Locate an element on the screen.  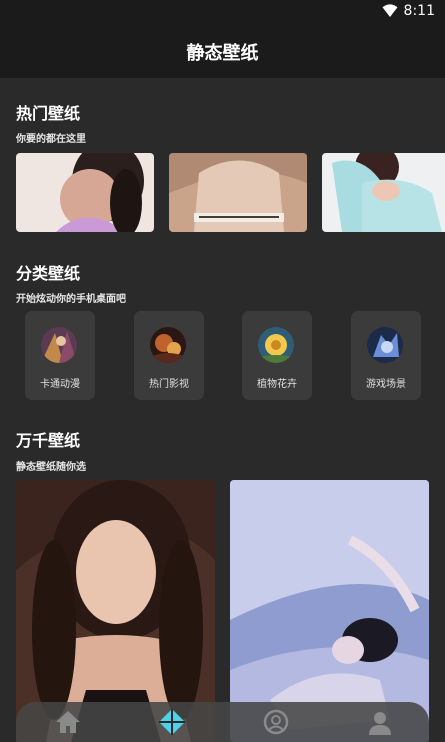
category-card-cartoon: 卡通动漫 is located at coordinates (60, 355).